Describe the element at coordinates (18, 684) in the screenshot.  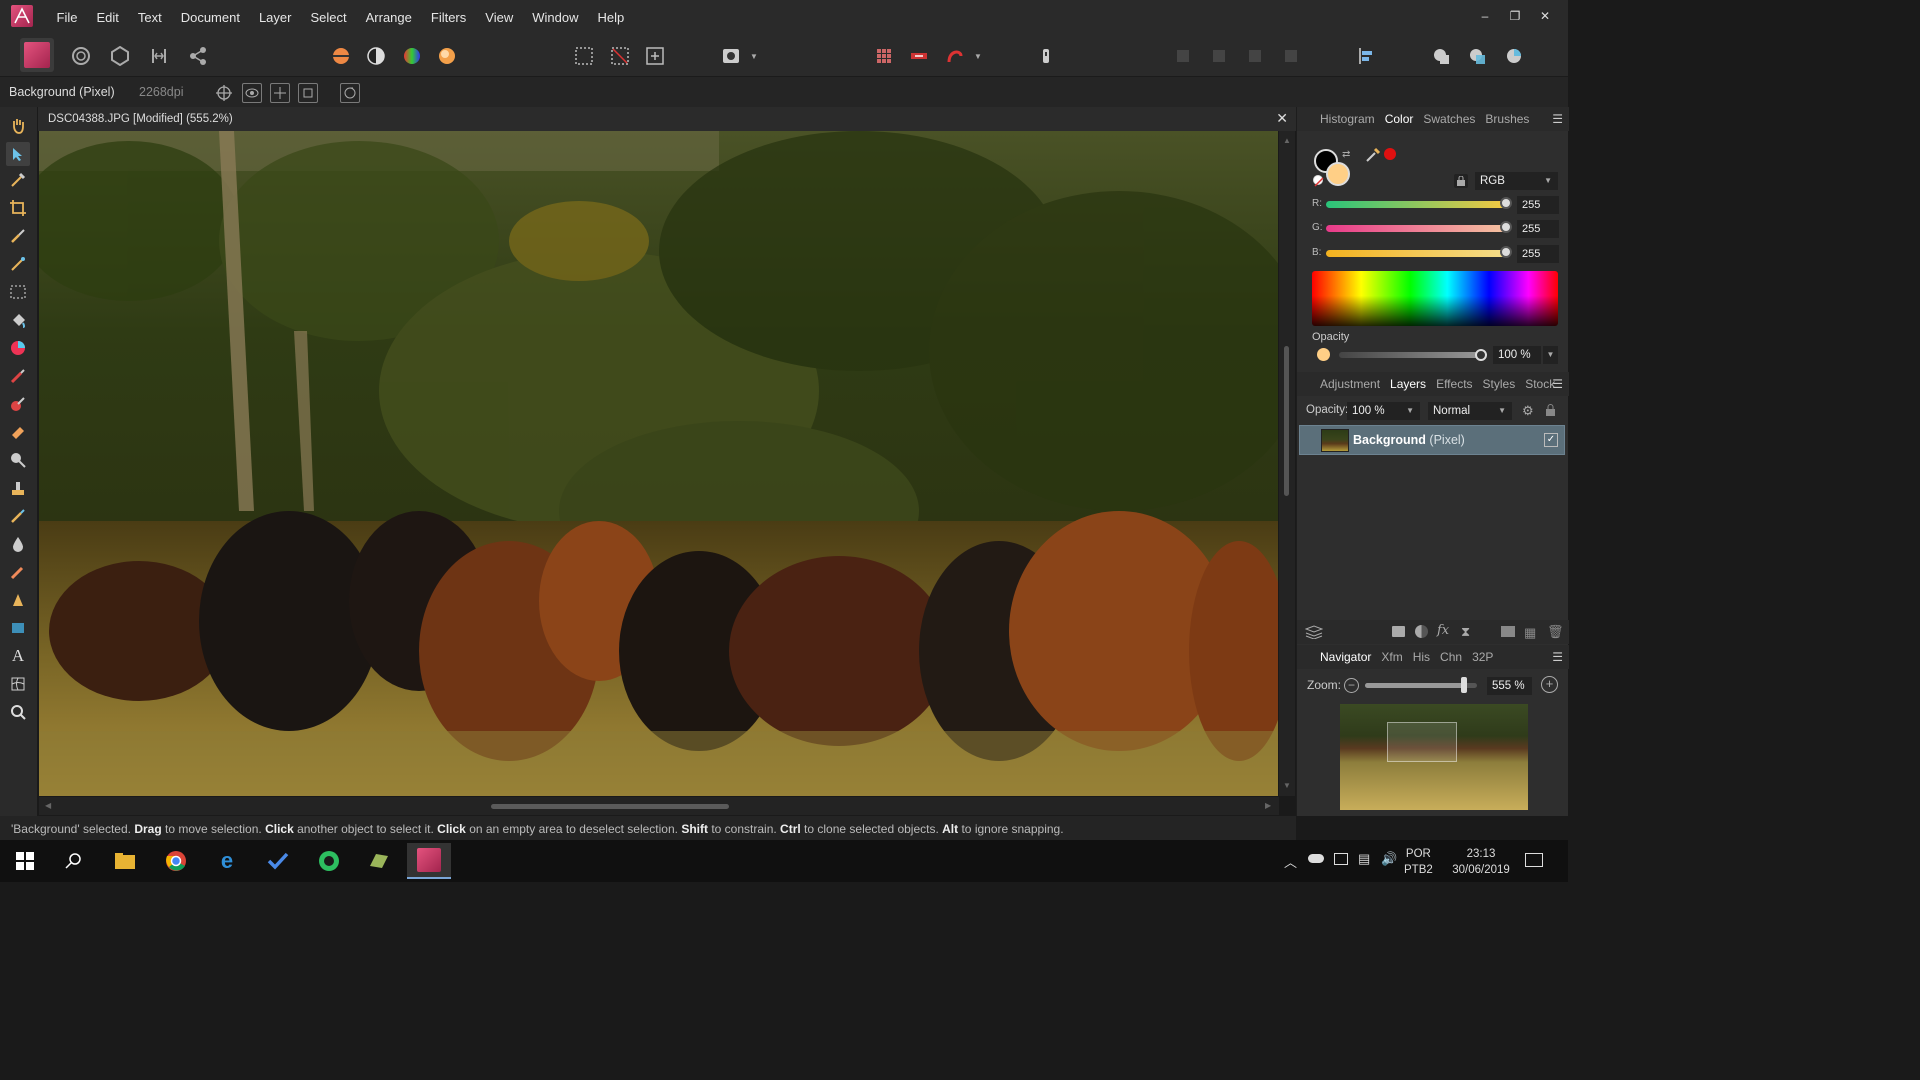
I see `mesh-warp-tool-icon` at that location.